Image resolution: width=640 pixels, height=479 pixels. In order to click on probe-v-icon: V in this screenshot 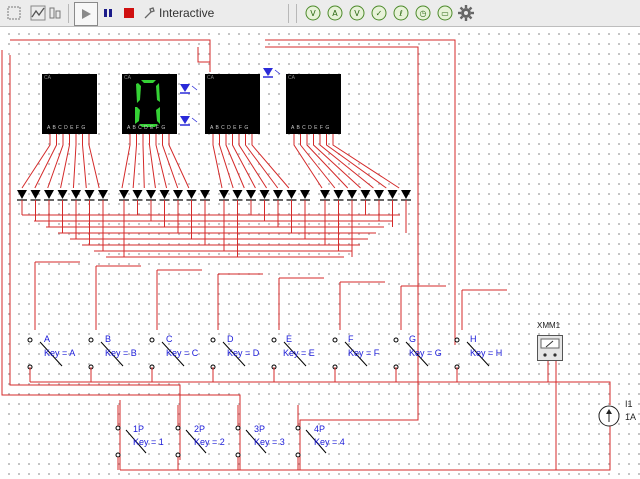, I will do `click(313, 13)`.